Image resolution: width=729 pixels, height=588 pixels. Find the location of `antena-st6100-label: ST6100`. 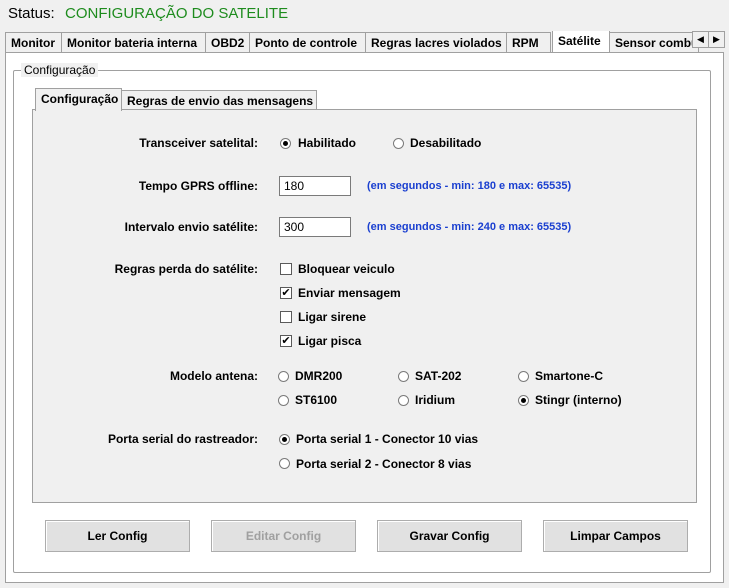

antena-st6100-label: ST6100 is located at coordinates (316, 400).